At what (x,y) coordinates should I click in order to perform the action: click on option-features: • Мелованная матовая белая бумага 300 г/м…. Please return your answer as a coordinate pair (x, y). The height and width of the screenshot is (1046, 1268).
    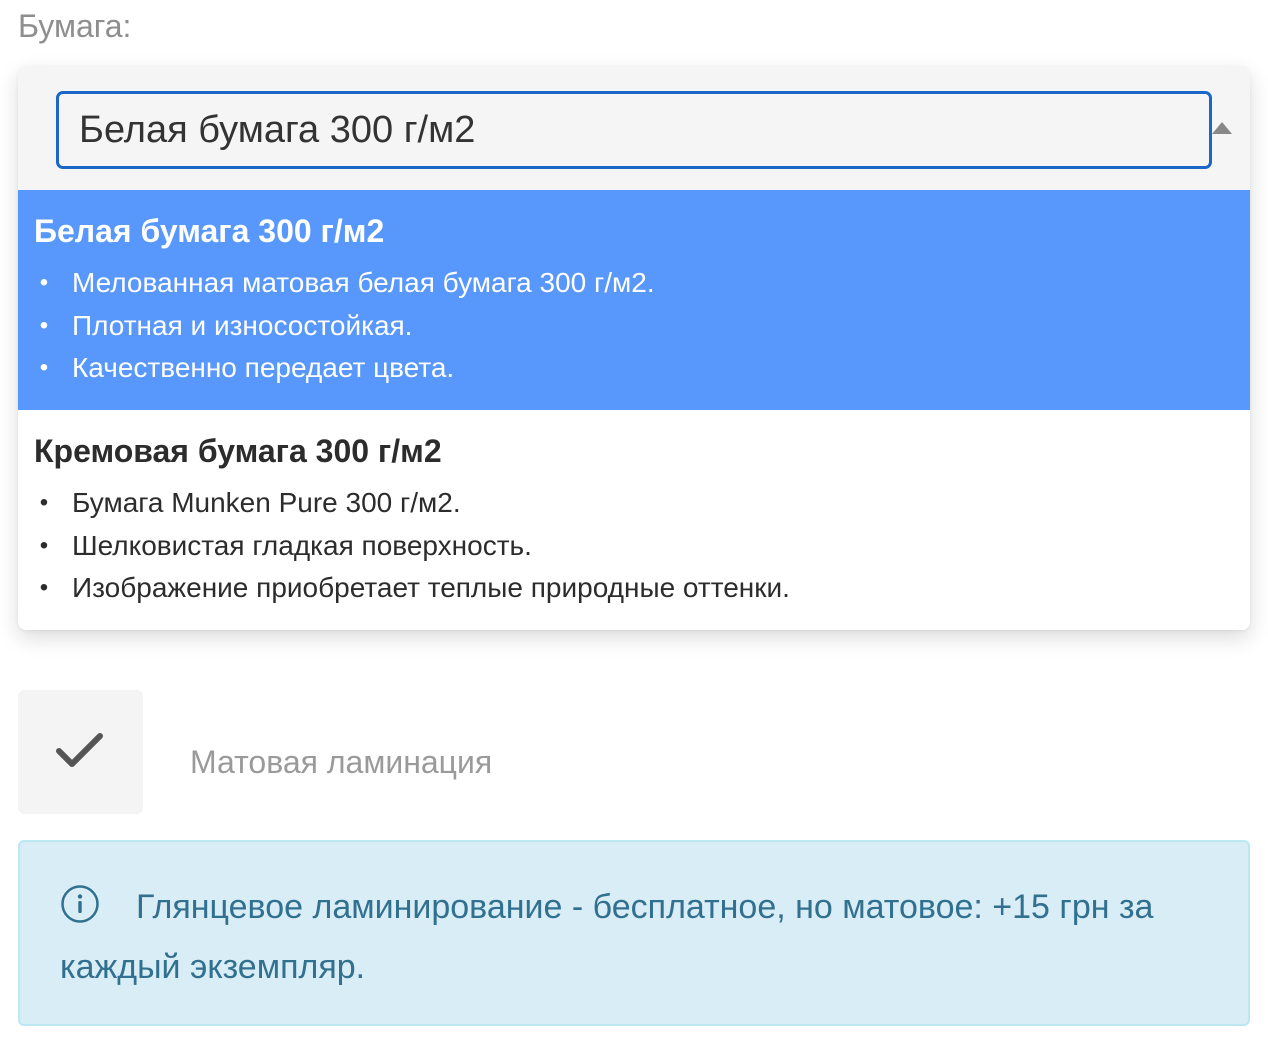
    Looking at the image, I should click on (642, 326).